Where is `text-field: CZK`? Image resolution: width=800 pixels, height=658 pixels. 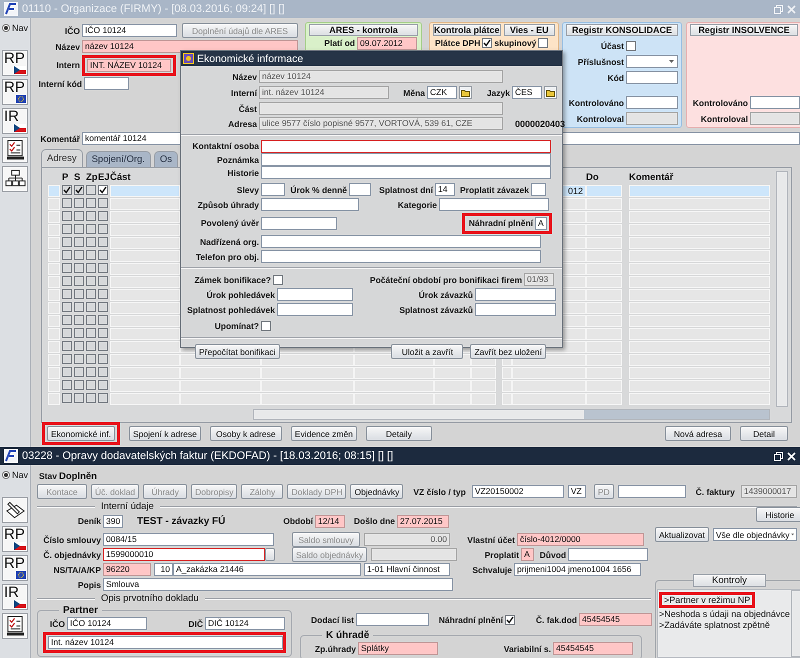 text-field: CZK is located at coordinates (442, 92).